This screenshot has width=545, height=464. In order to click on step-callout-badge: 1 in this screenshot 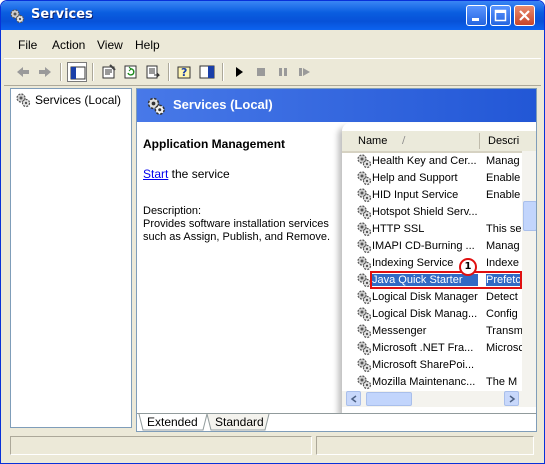, I will do `click(468, 267)`.